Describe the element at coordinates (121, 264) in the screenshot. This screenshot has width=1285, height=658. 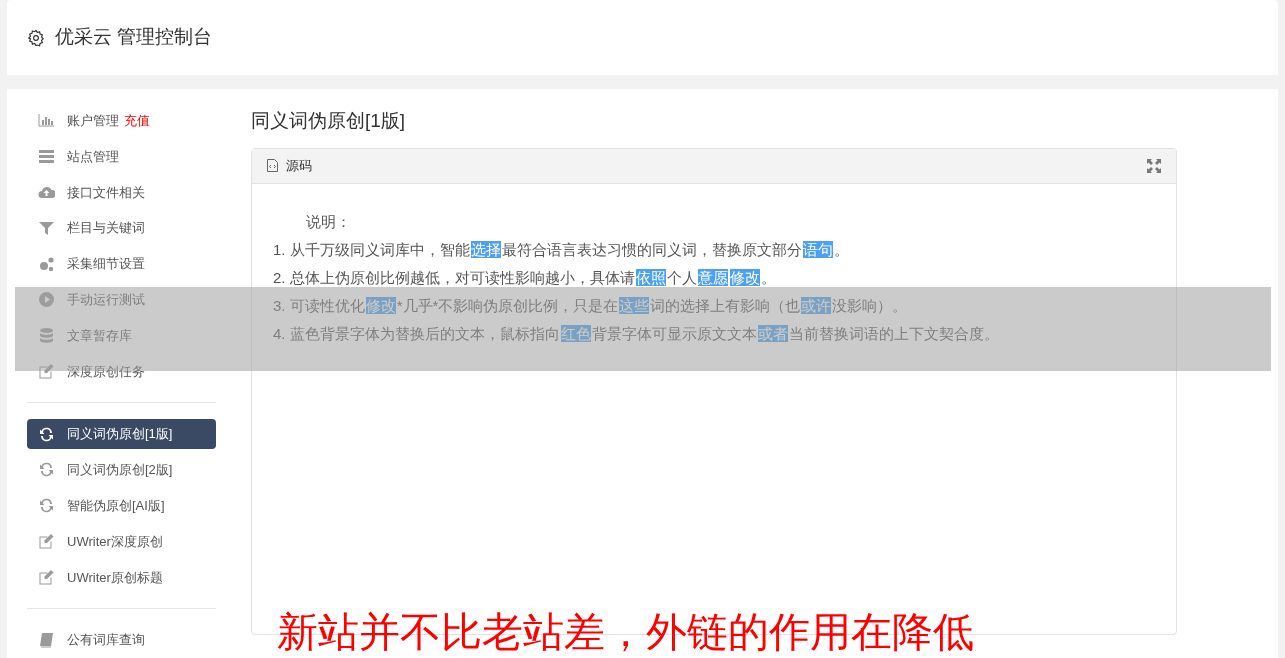
I see `sidebar-item: 采集细节设置` at that location.